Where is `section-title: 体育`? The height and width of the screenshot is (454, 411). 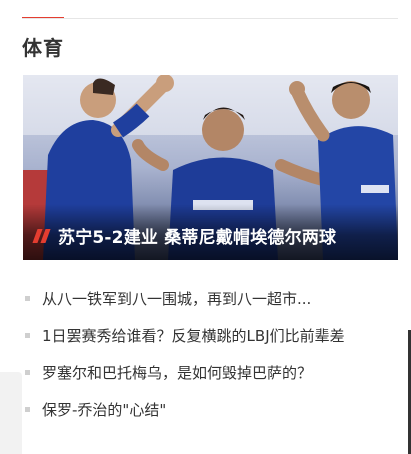 section-title: 体育 is located at coordinates (43, 48).